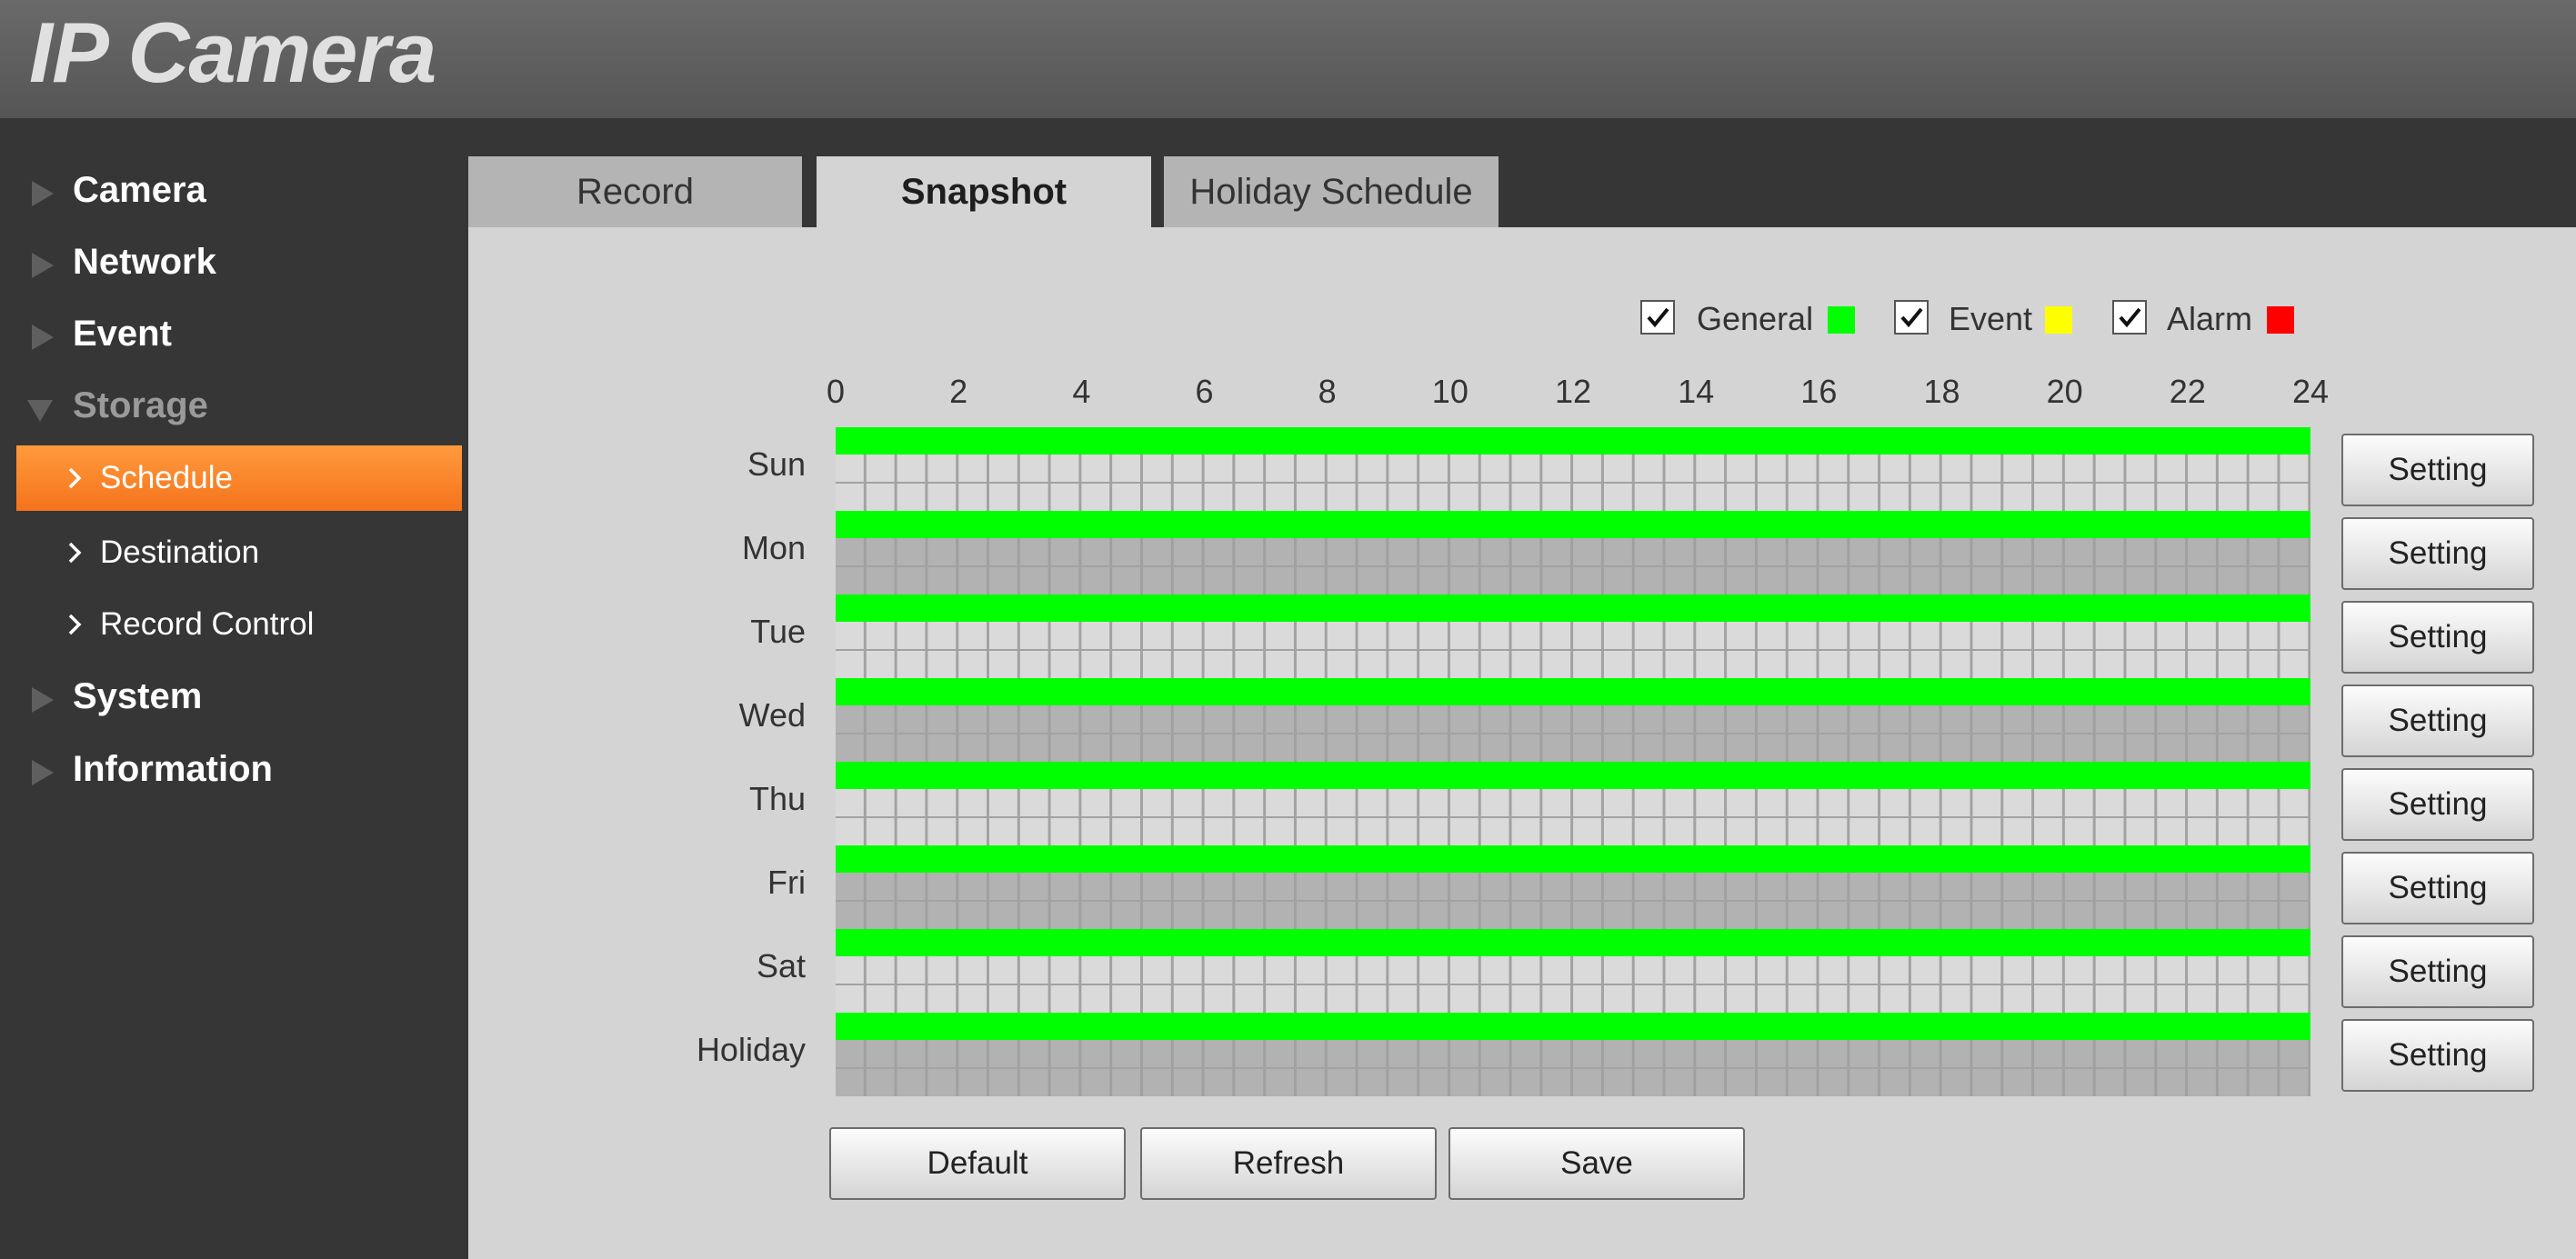 This screenshot has width=2576, height=1259. Describe the element at coordinates (1288, 395) in the screenshot. I see `hour-axis: 0 2 4 6 8 10 12 14 16 18 20 22 24` at that location.